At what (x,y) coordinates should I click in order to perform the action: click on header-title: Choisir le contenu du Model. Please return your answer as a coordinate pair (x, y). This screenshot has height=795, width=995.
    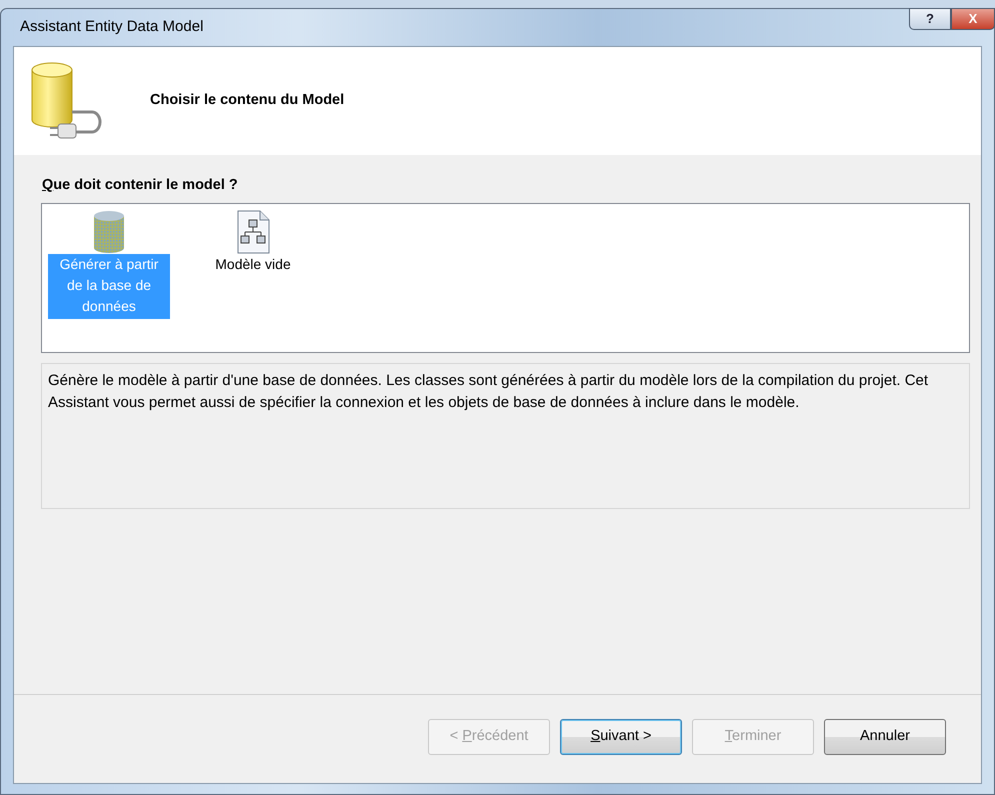
    Looking at the image, I should click on (247, 100).